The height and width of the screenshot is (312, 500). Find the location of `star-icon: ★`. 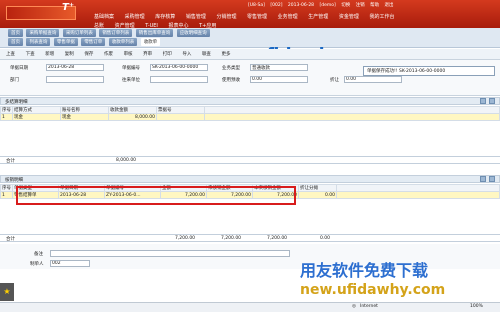

star-icon: ★ is located at coordinates (7, 292).